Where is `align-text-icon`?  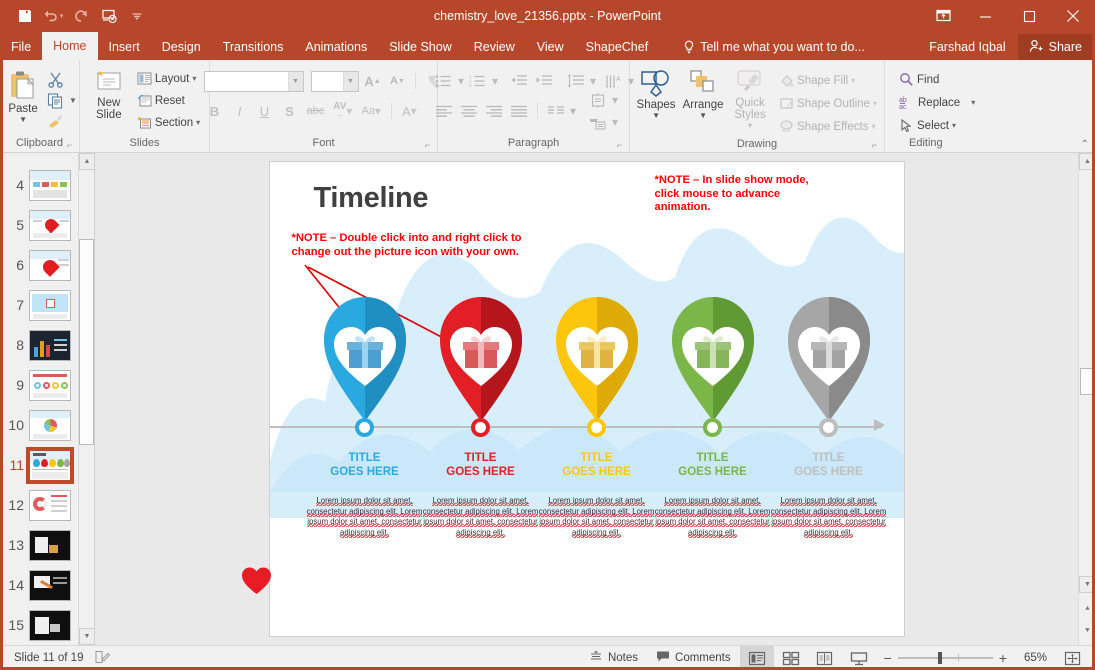
align-text-icon is located at coordinates (598, 100).